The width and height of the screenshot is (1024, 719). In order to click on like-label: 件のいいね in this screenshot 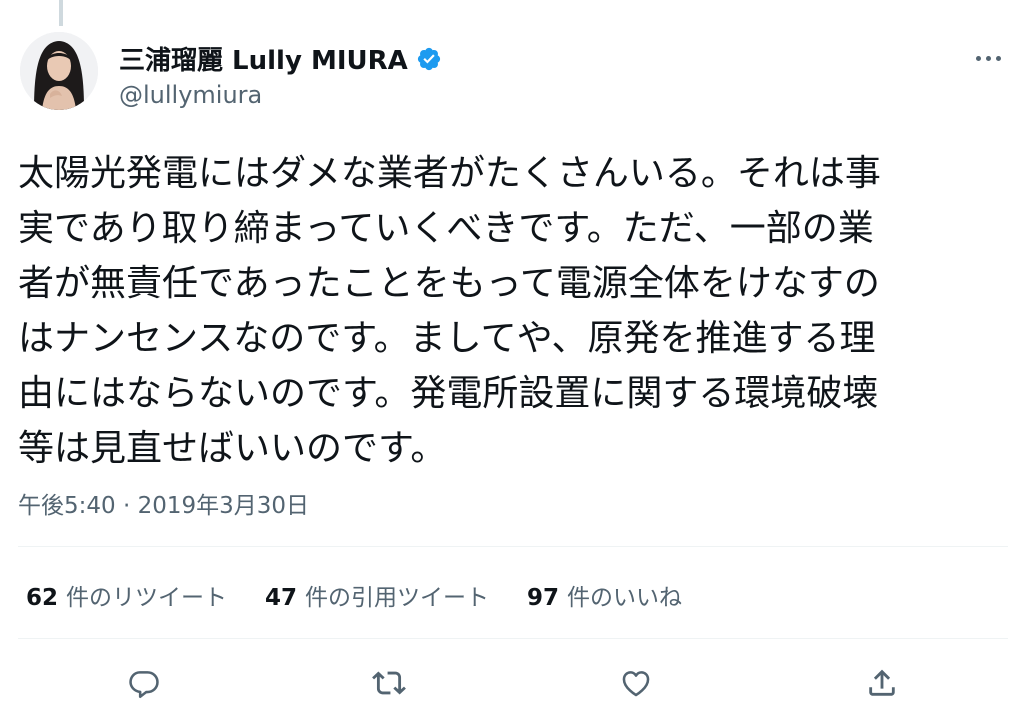, I will do `click(625, 598)`.